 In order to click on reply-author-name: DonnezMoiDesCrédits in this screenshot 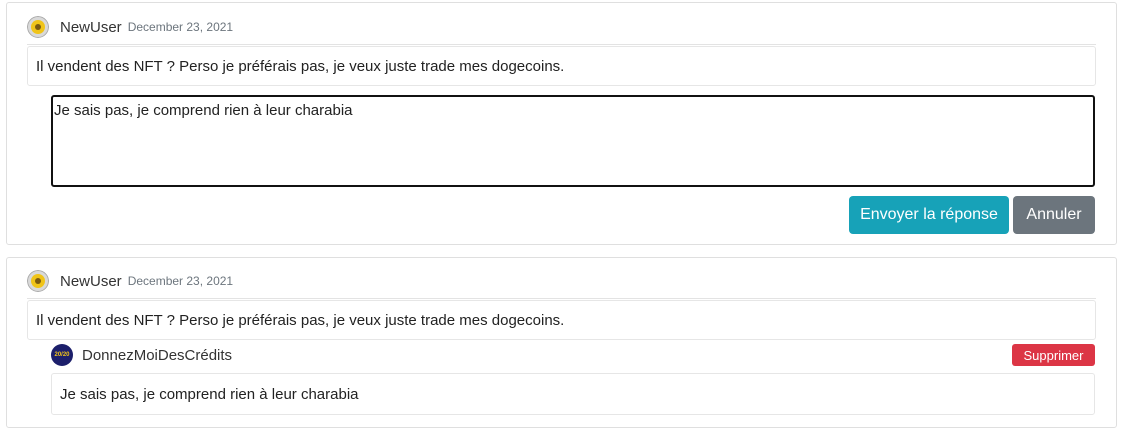, I will do `click(157, 355)`.